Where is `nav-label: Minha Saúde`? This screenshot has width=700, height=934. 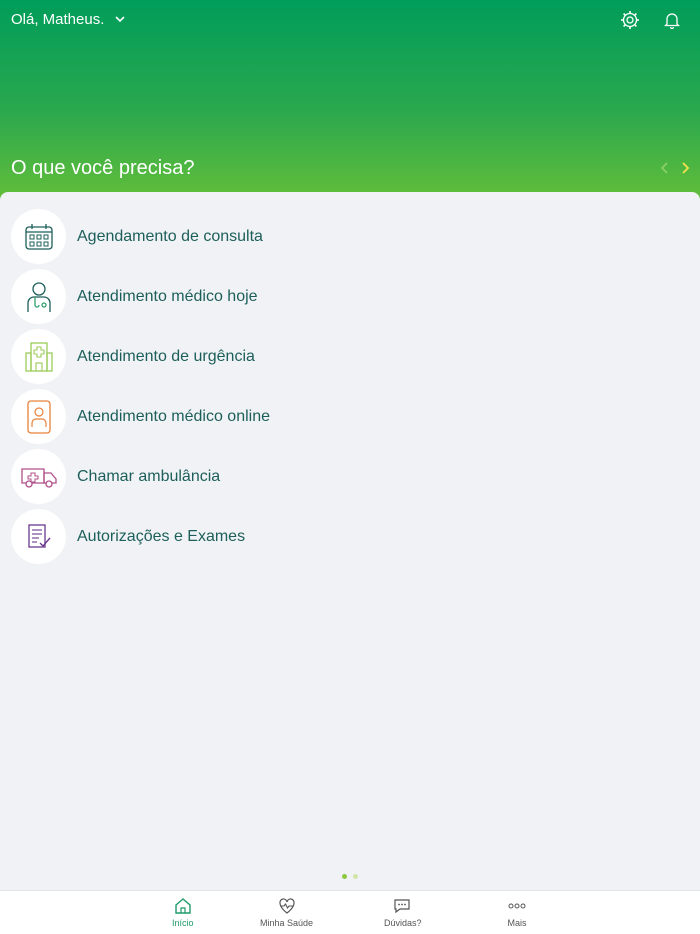 nav-label: Minha Saúde is located at coordinates (287, 923).